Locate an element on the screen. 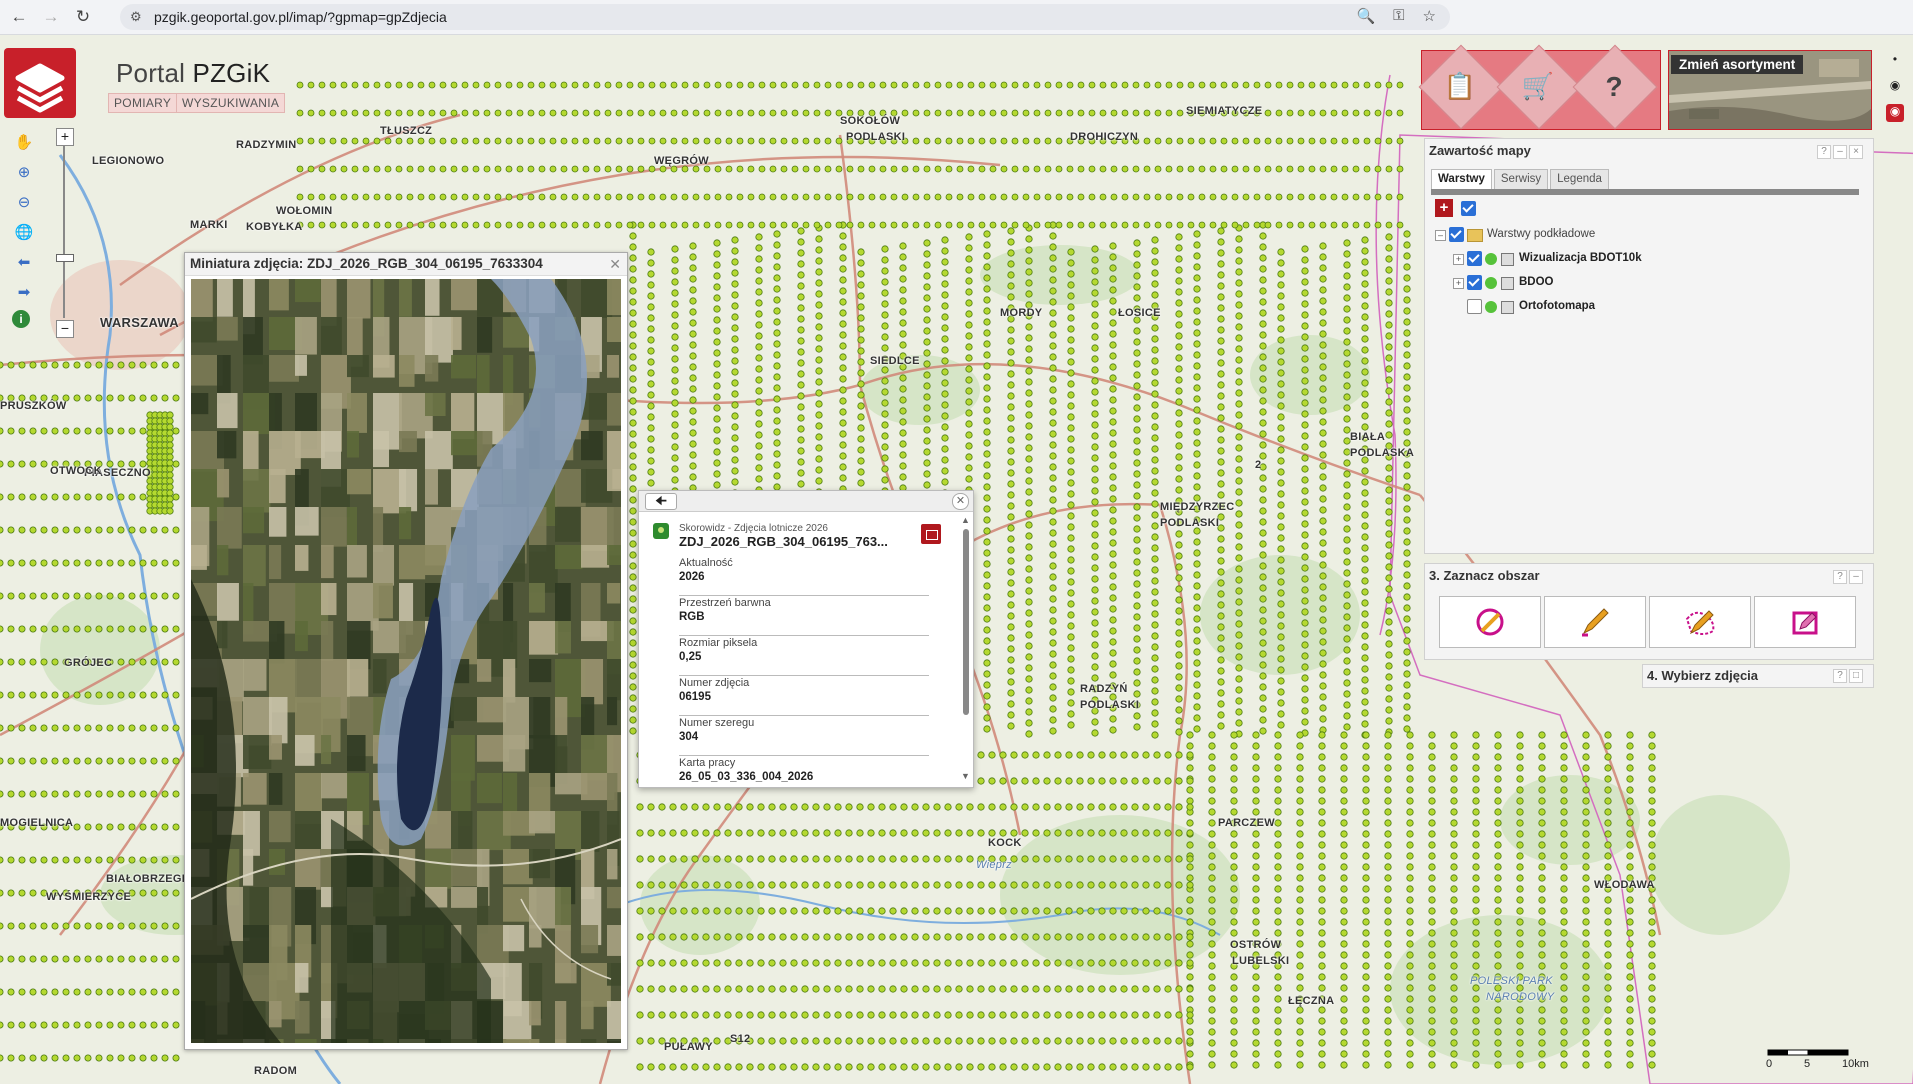  tab-legenda: Legenda is located at coordinates (1579, 179).